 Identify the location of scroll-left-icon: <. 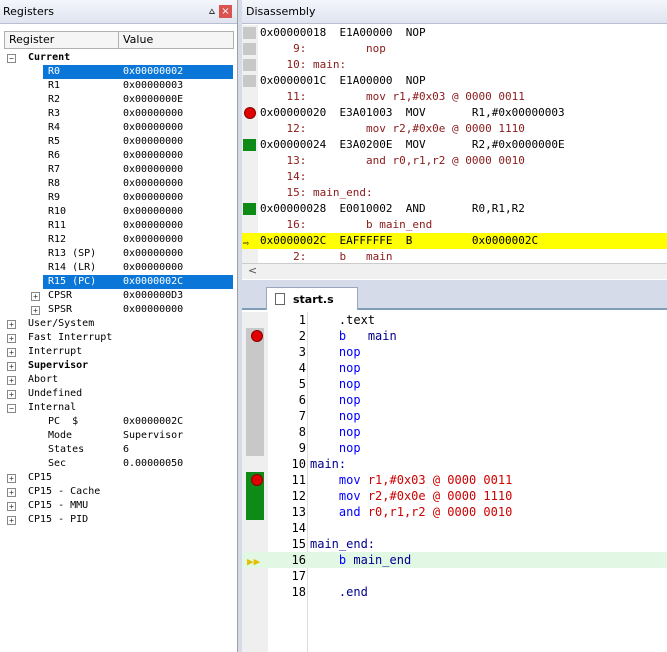
(252, 270).